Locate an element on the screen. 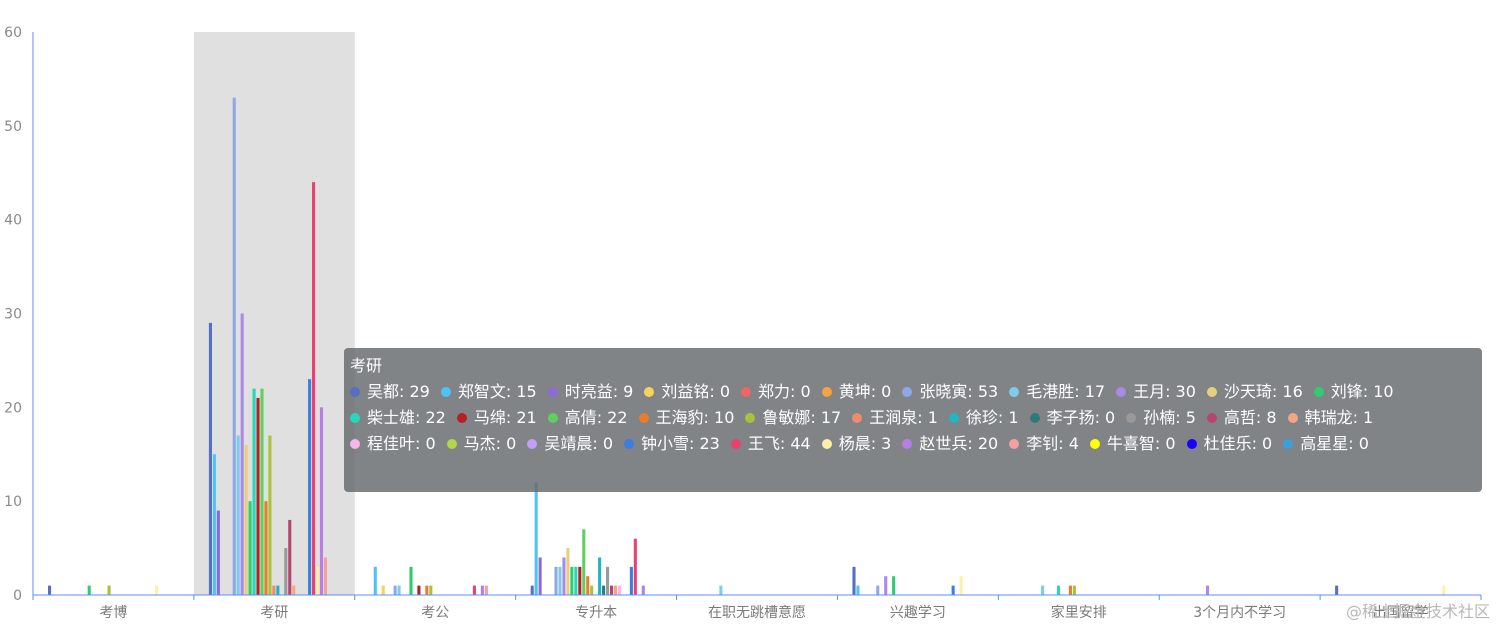 This screenshot has width=1508, height=640. tooltip-item: 马绵: 21 is located at coordinates (496, 418).